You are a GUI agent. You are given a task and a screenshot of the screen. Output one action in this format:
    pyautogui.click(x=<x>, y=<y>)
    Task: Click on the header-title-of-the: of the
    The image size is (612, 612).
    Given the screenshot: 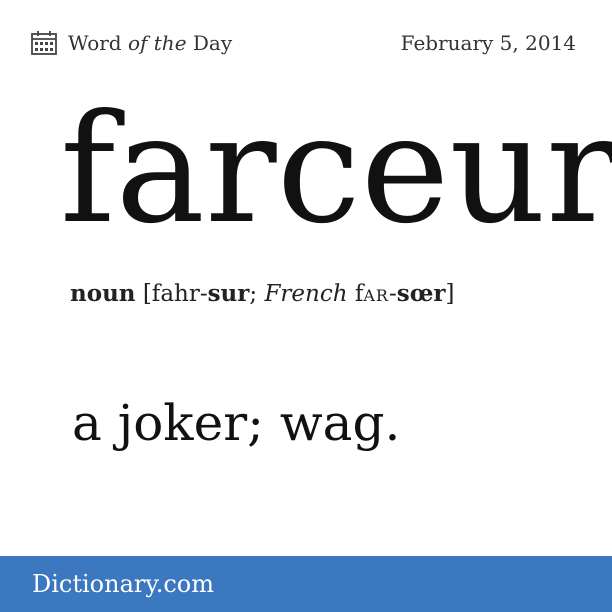 What is the action you would take?
    pyautogui.click(x=157, y=43)
    